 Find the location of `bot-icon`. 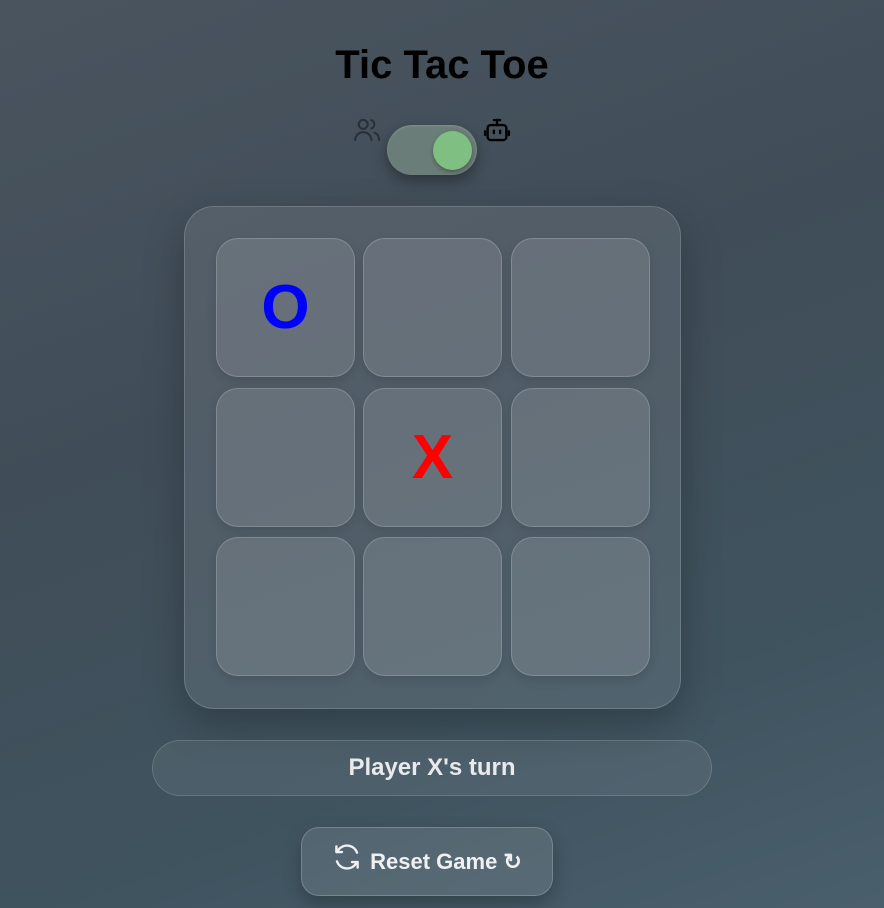

bot-icon is located at coordinates (497, 130).